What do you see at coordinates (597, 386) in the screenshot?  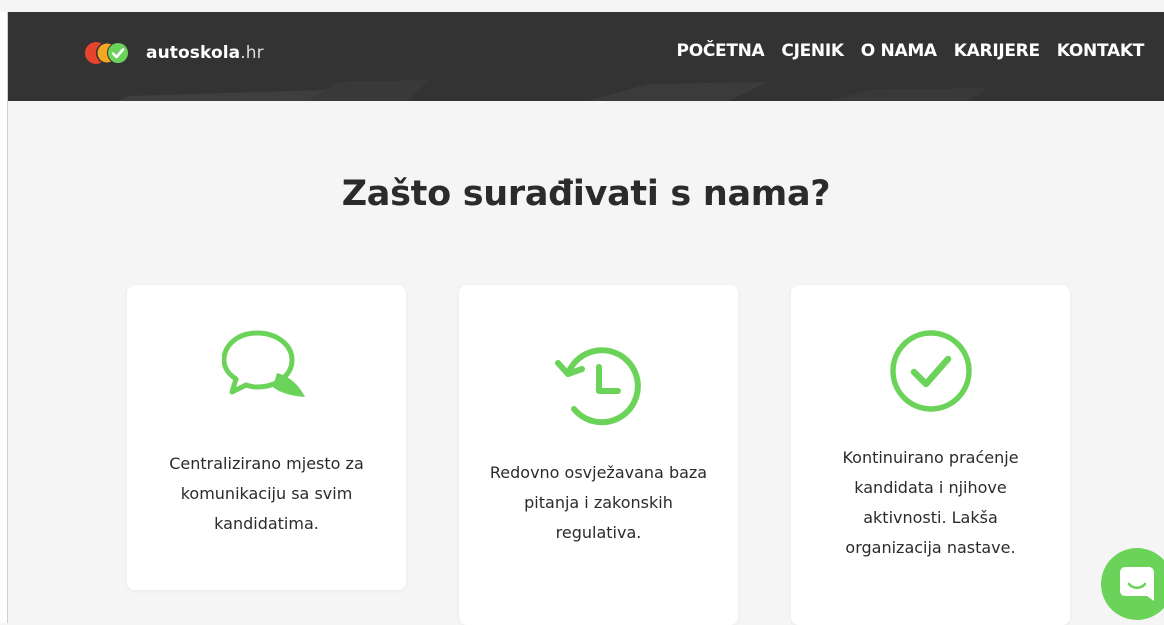 I see `history-clock-icon` at bounding box center [597, 386].